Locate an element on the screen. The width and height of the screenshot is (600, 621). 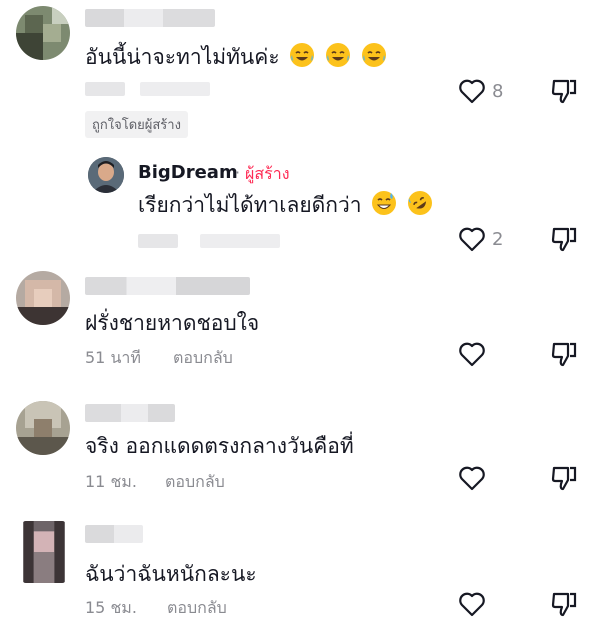
comment-timestamp: 15 ชม. is located at coordinates (111, 607).